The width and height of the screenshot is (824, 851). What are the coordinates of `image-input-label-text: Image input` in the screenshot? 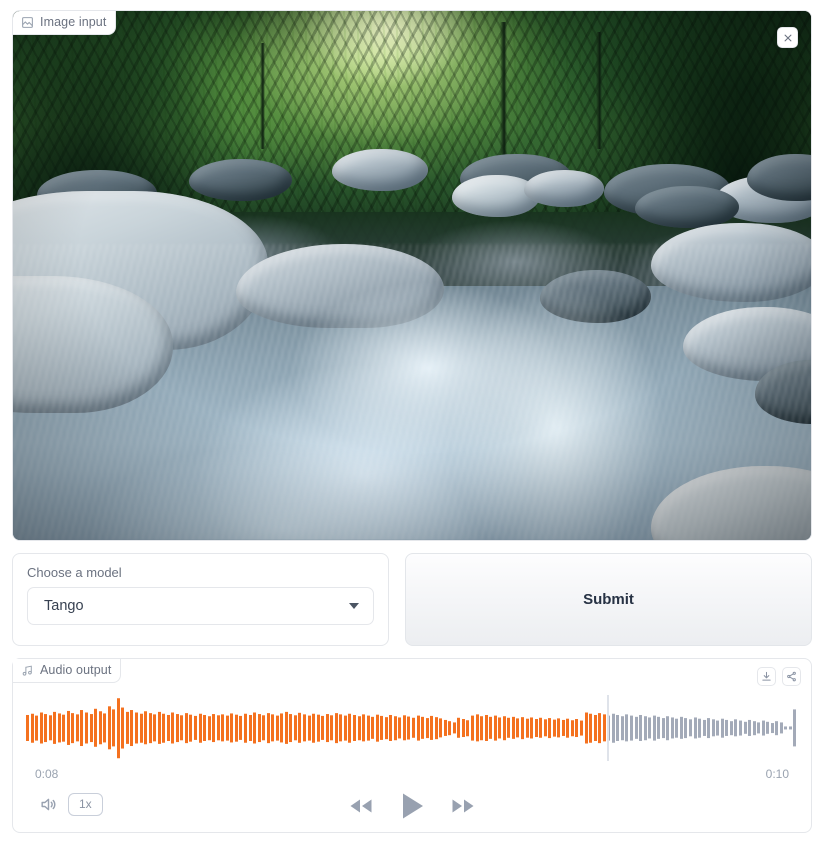 It's located at (73, 22).